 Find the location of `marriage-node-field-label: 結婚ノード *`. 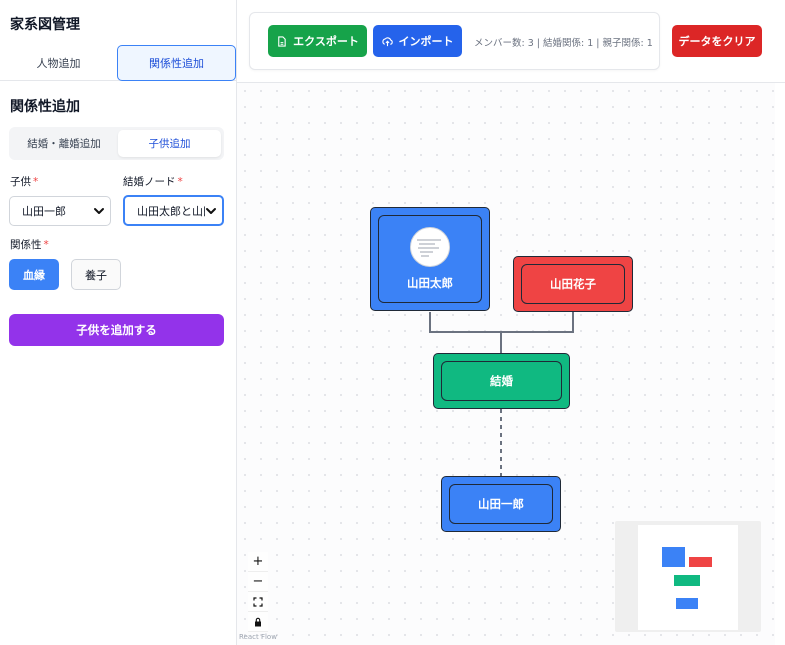

marriage-node-field-label: 結婚ノード * is located at coordinates (153, 181).